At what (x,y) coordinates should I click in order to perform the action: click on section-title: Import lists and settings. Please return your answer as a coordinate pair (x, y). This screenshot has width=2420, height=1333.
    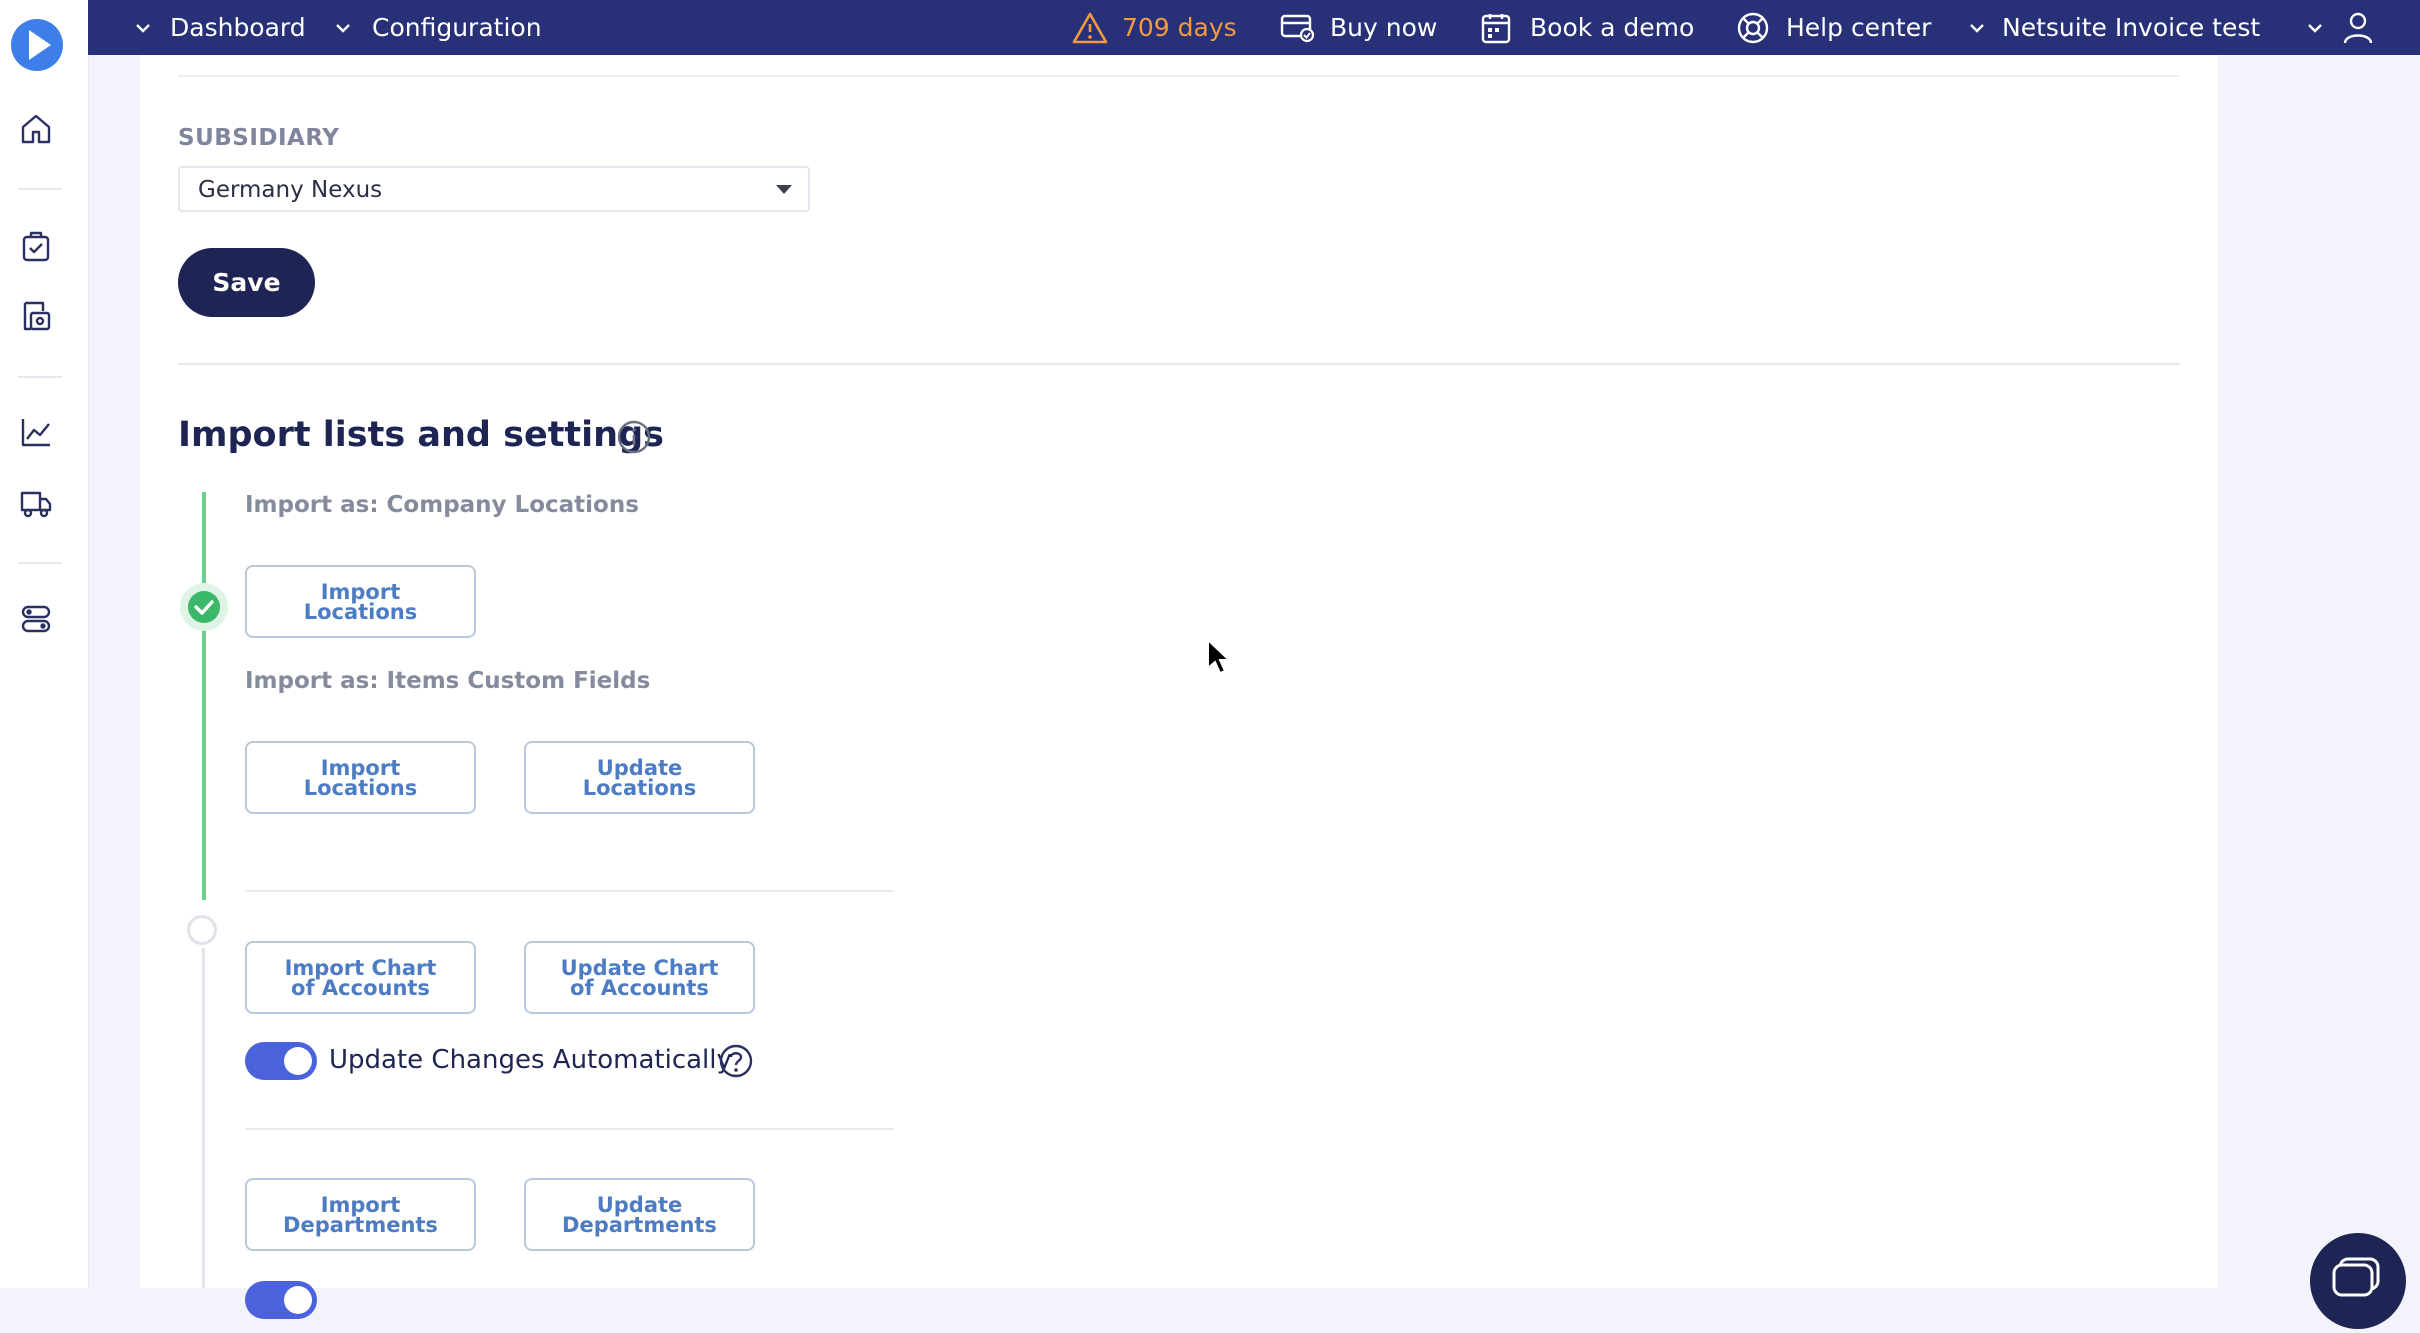
    Looking at the image, I should click on (421, 435).